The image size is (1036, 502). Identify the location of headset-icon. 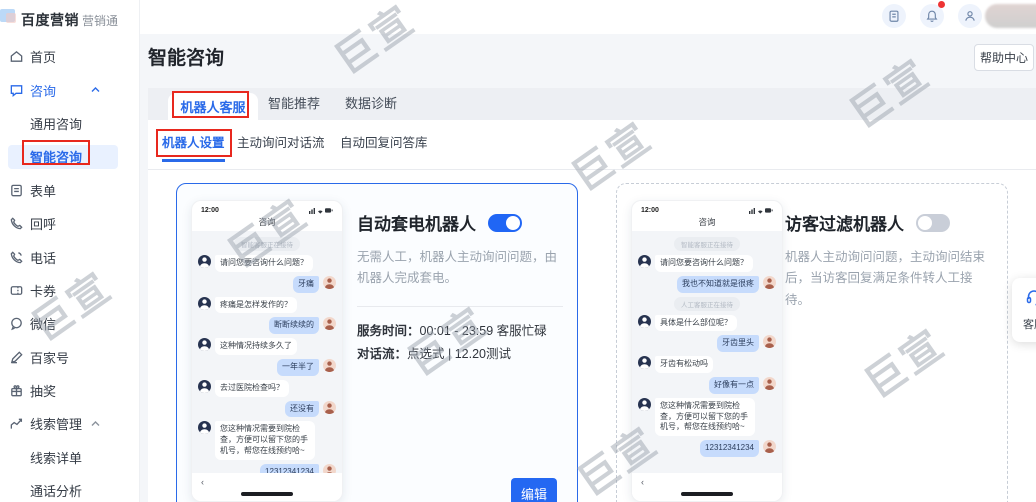
(1030, 299).